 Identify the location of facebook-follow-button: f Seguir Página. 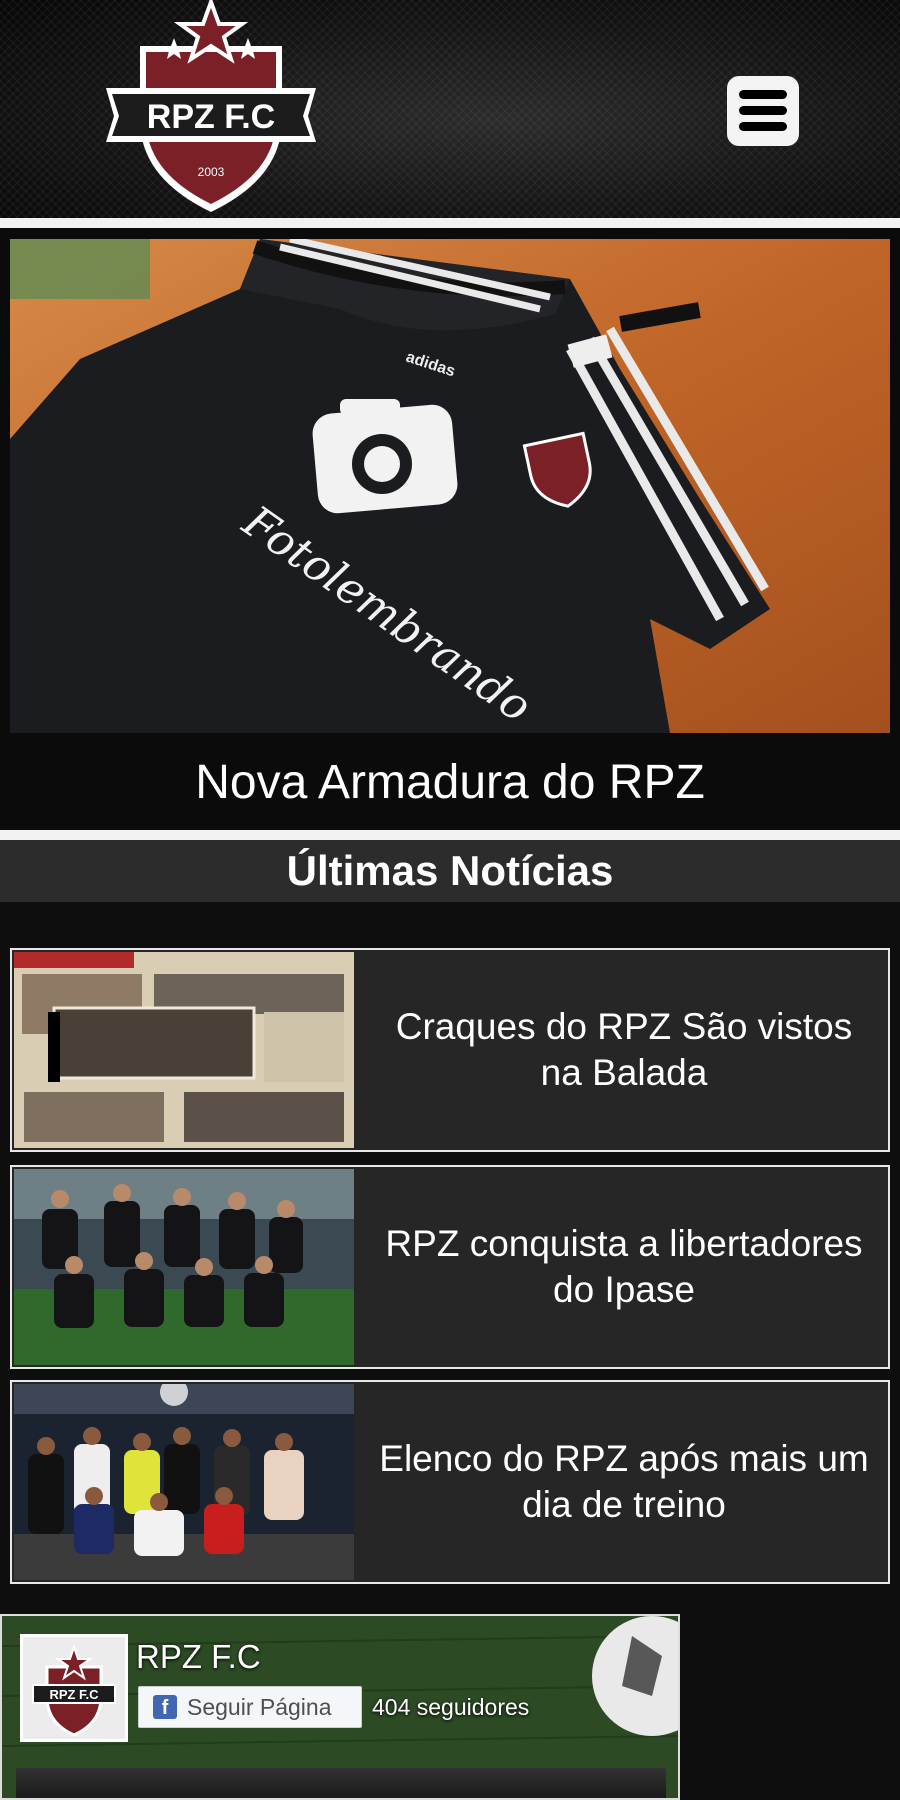
(250, 1707).